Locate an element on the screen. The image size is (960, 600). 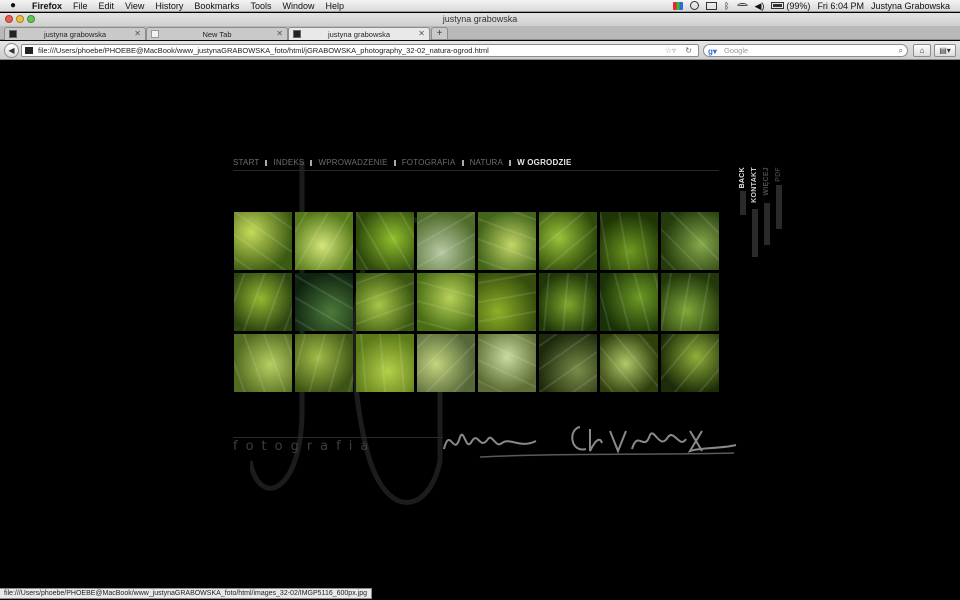
nav-current-w-ogrodzie: W OGRODZIE is located at coordinates (544, 162).